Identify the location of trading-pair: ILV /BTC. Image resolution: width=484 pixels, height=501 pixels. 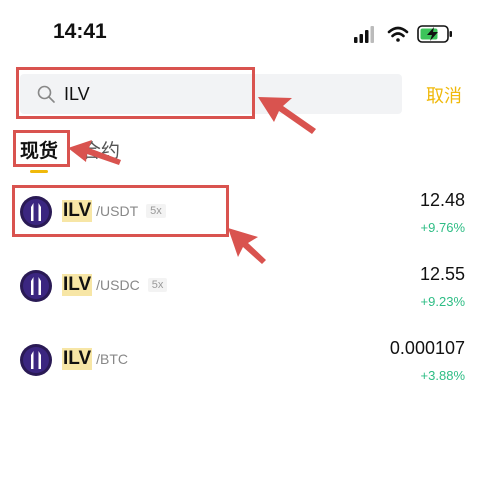
(95, 359).